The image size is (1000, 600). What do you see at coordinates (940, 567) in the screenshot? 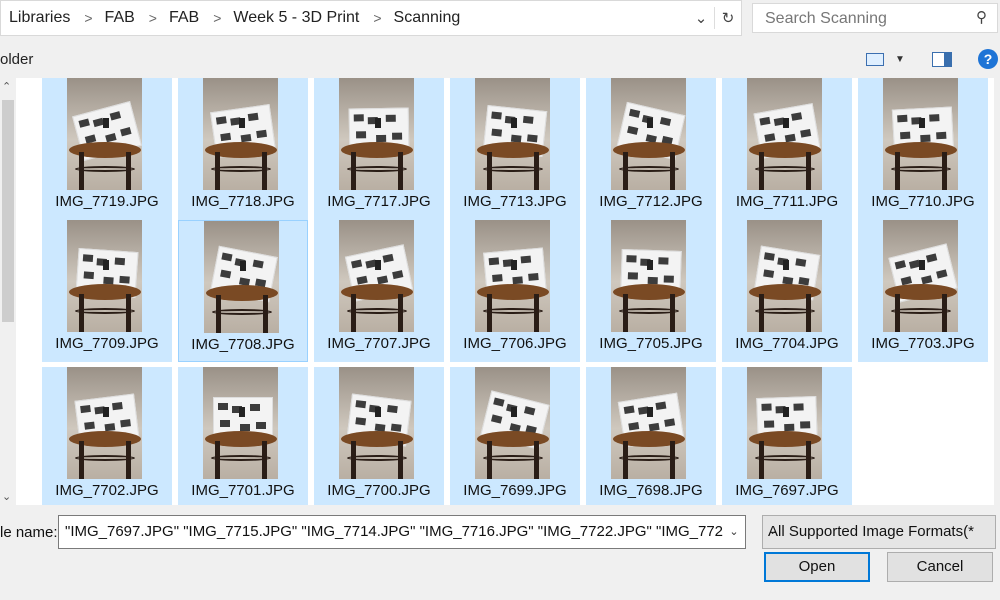
I see `cancel-button: Cancel` at bounding box center [940, 567].